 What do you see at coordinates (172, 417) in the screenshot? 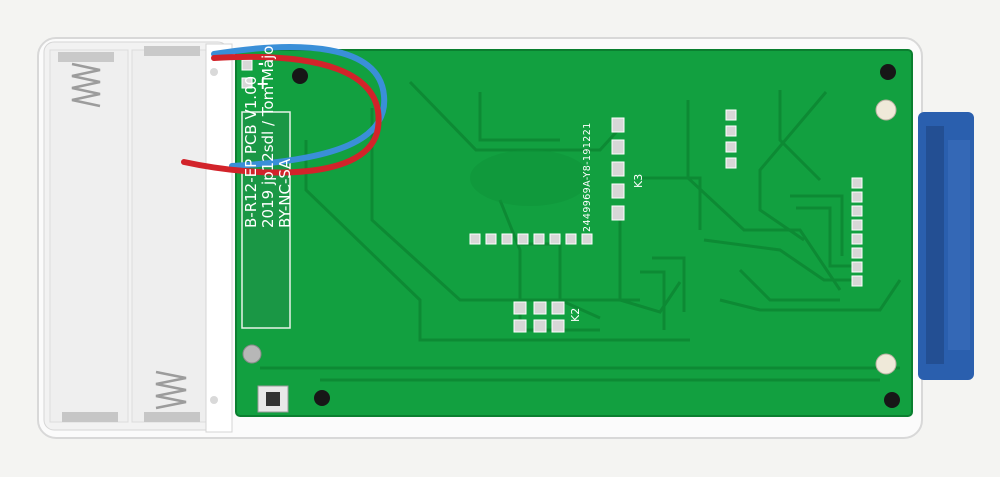
I see `battery-contact-bottom-right` at bounding box center [172, 417].